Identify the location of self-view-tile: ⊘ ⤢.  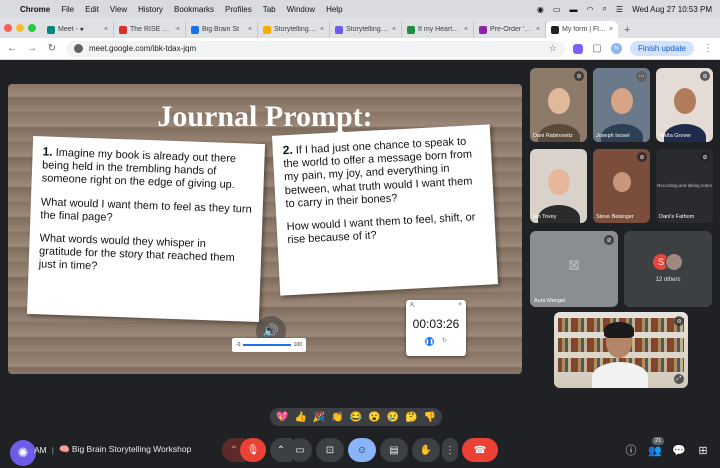
(621, 350).